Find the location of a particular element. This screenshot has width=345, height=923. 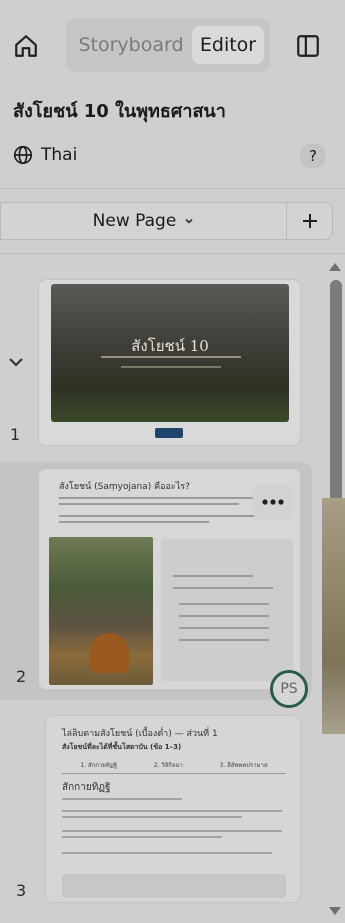

thumbnail-tab: 2. วิจิกิจฉา is located at coordinates (168, 765).